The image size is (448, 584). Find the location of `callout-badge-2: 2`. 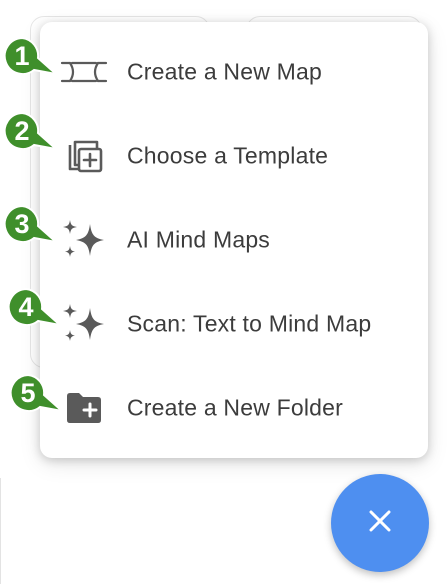

callout-badge-2: 2 is located at coordinates (30, 131).